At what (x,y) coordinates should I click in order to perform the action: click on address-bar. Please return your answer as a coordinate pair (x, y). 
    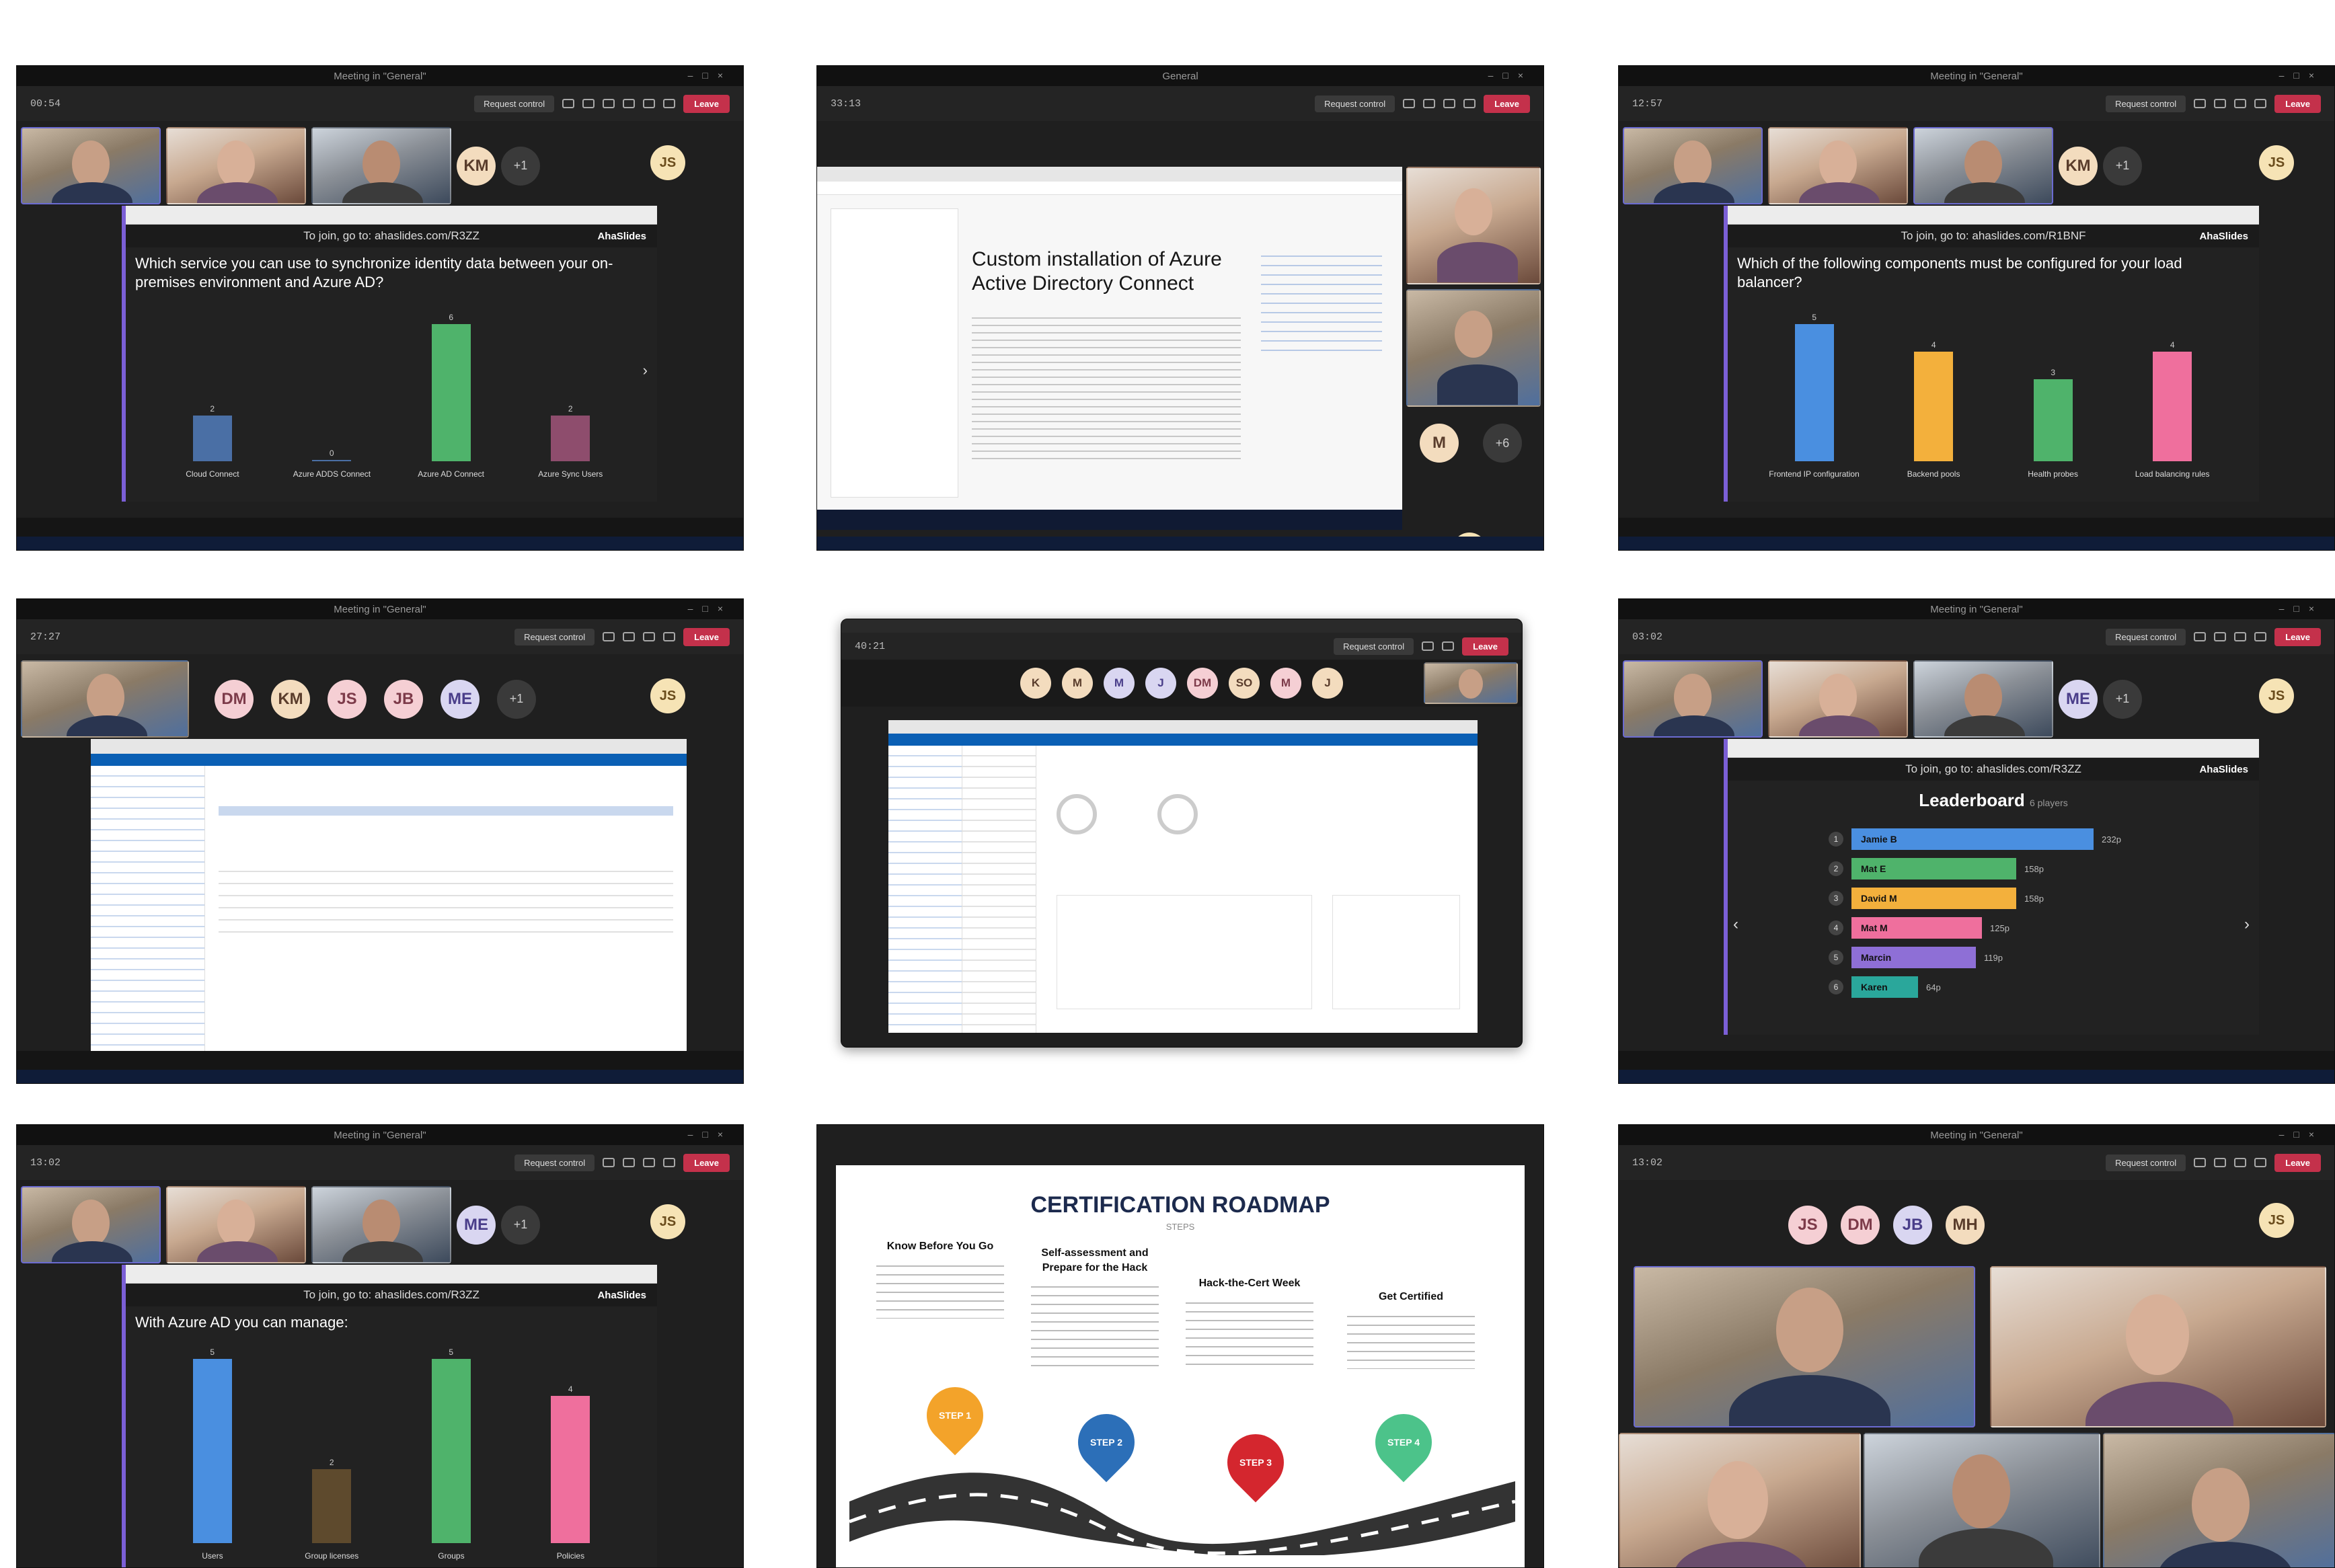
    Looking at the image, I should click on (1109, 188).